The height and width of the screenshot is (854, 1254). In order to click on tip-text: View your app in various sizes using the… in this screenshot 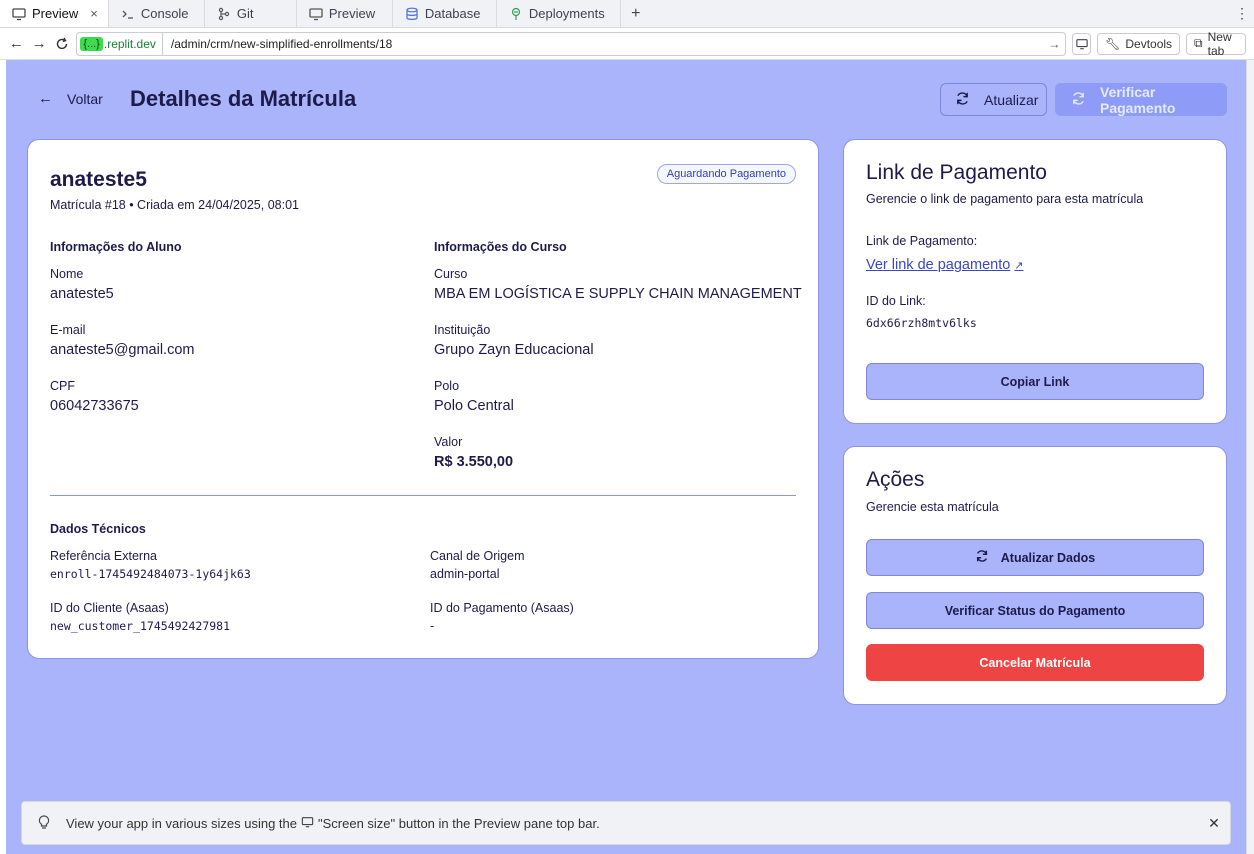, I will do `click(632, 823)`.